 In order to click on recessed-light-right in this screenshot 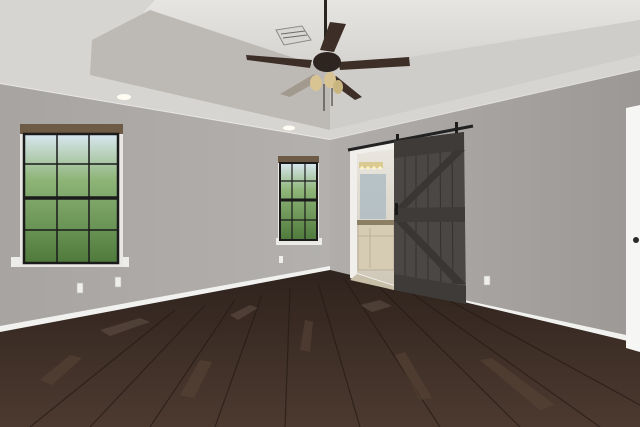, I will do `click(289, 128)`.